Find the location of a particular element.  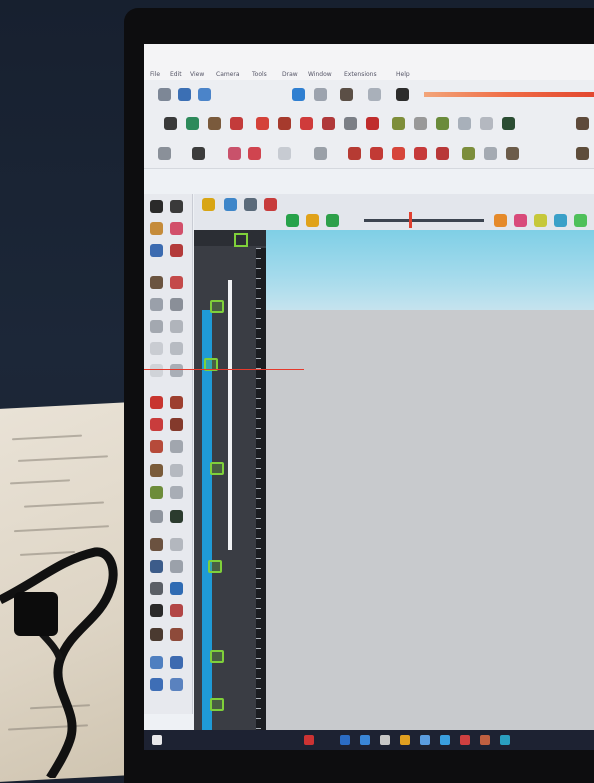

move-2-icon is located at coordinates (354, 153).